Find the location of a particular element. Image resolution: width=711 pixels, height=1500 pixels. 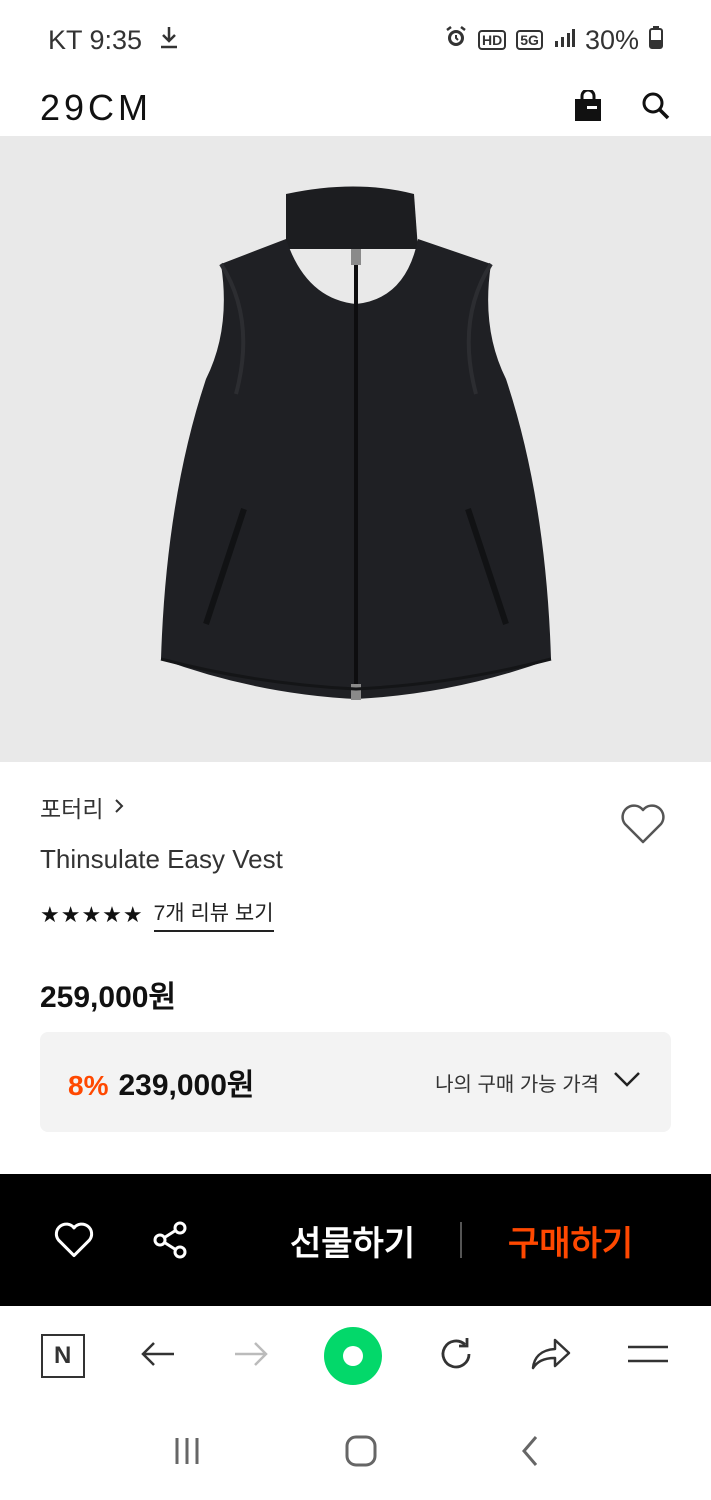

forward-arrow-icon is located at coordinates (251, 1356).